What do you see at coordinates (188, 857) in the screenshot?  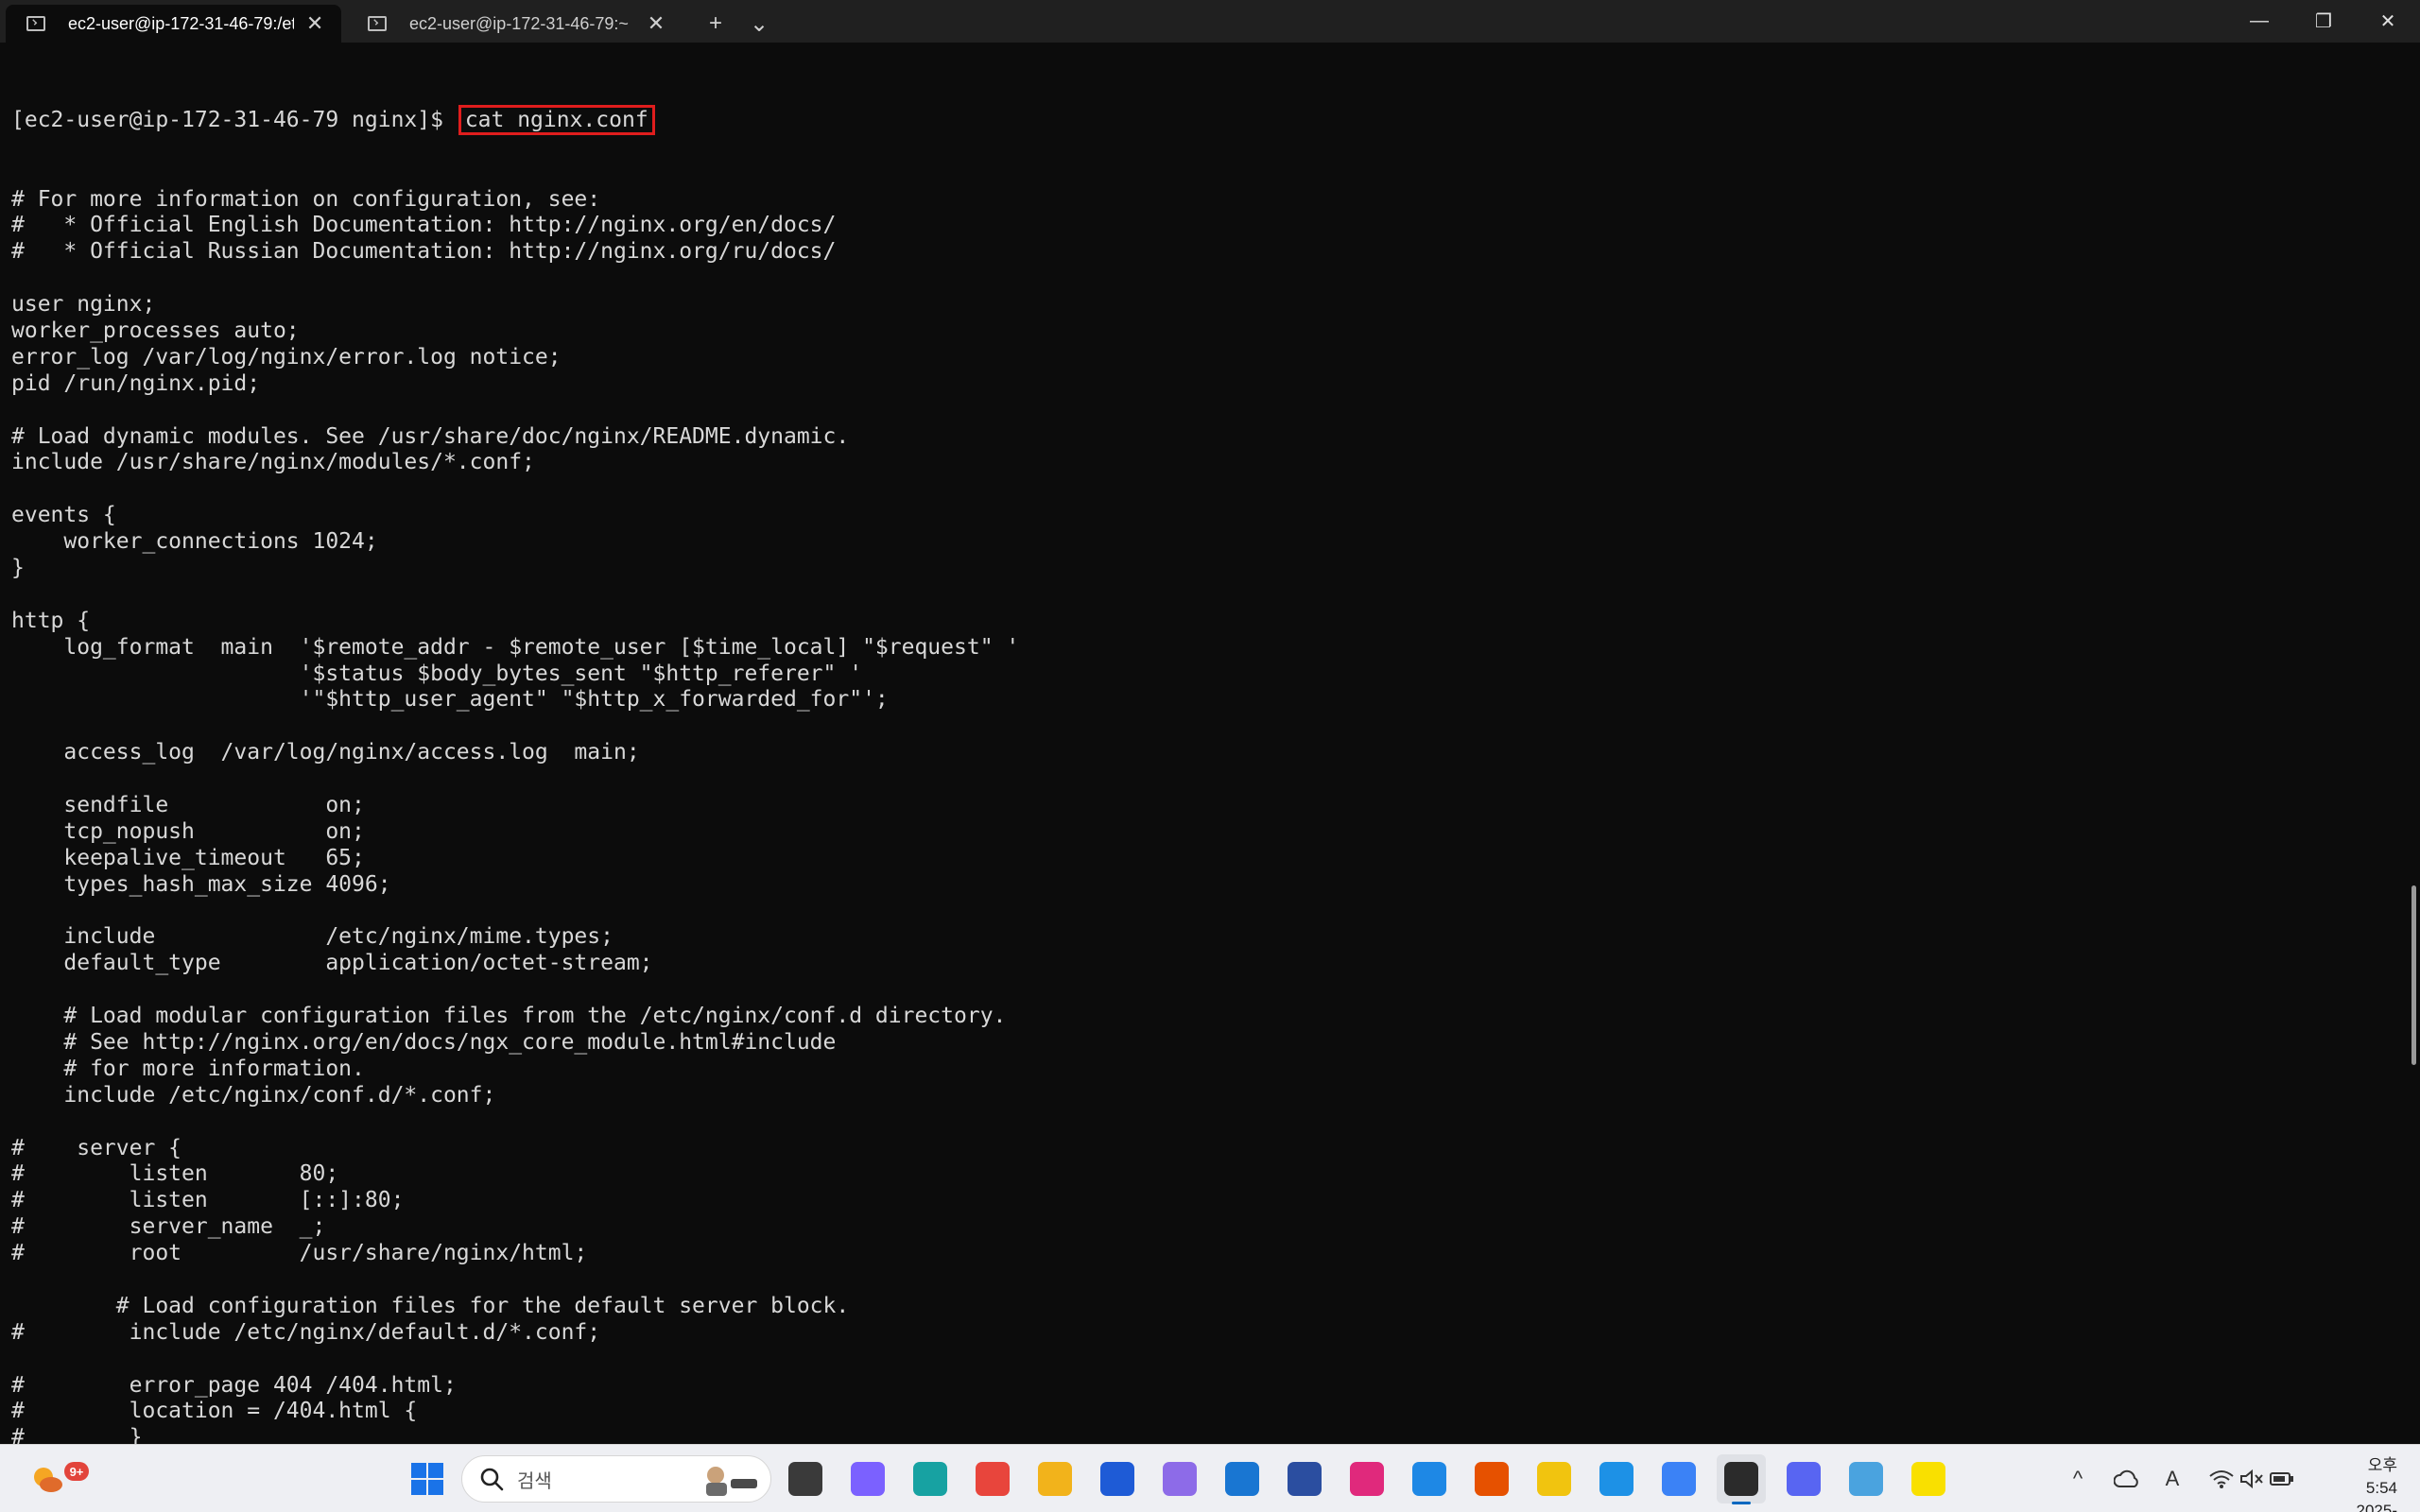 I see `terminal-line: keepalive_timeout 65;` at bounding box center [188, 857].